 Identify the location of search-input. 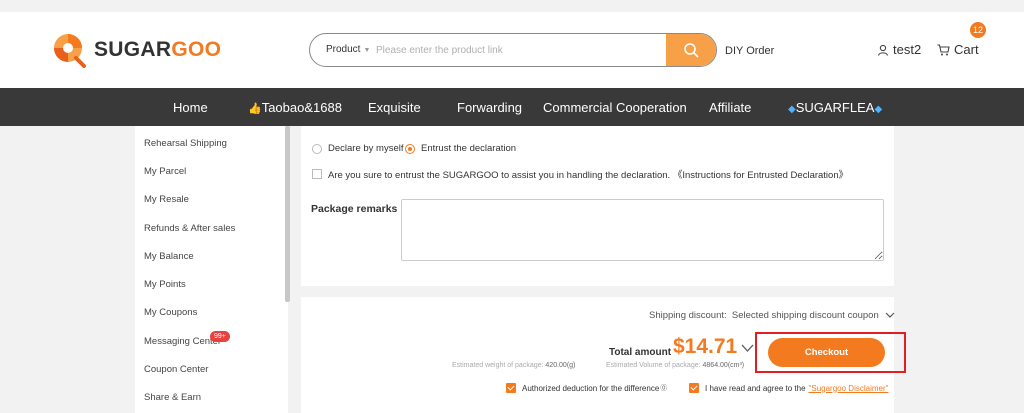
(521, 50).